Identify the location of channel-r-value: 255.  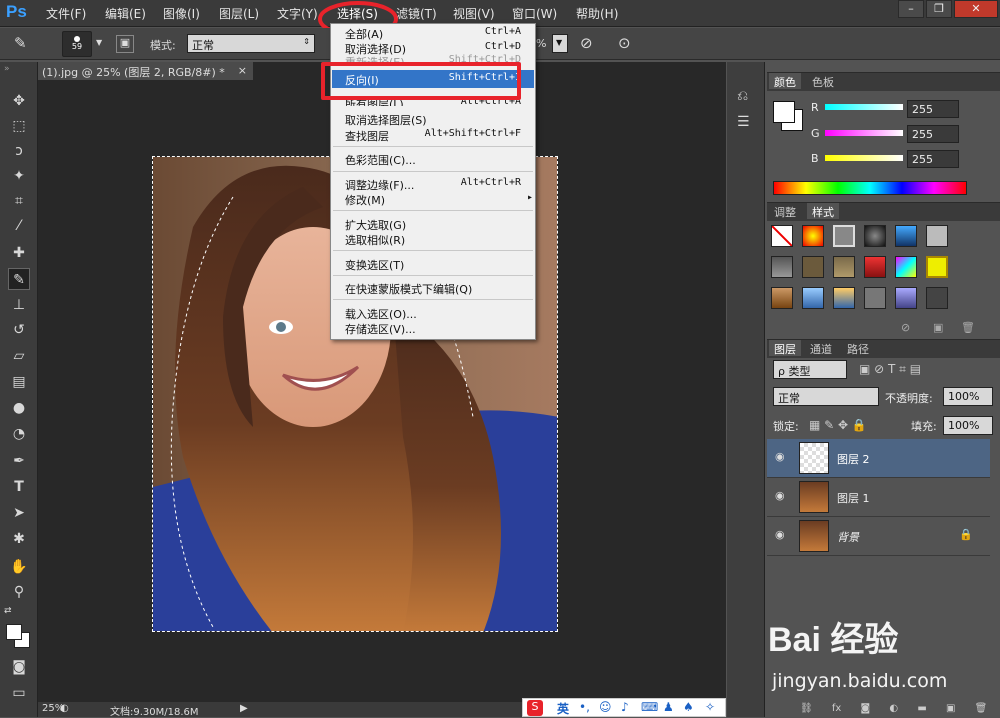
(933, 109).